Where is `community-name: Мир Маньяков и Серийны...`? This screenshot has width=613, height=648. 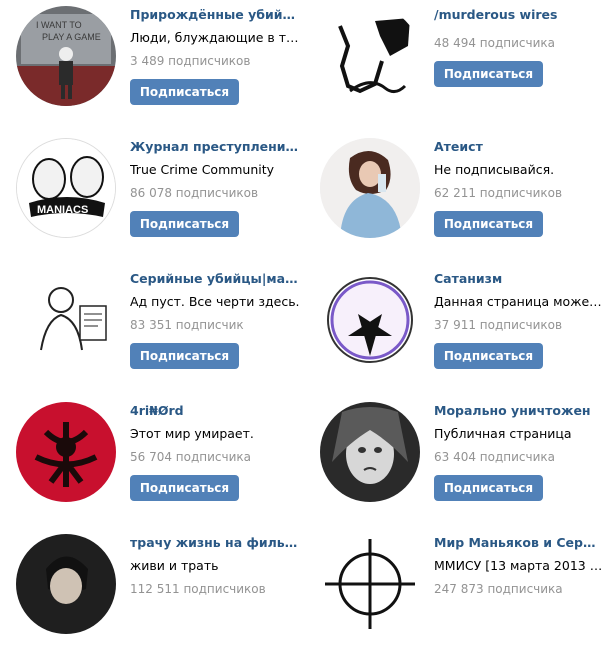
community-name: Мир Маньяков и Серийны... is located at coordinates (519, 543).